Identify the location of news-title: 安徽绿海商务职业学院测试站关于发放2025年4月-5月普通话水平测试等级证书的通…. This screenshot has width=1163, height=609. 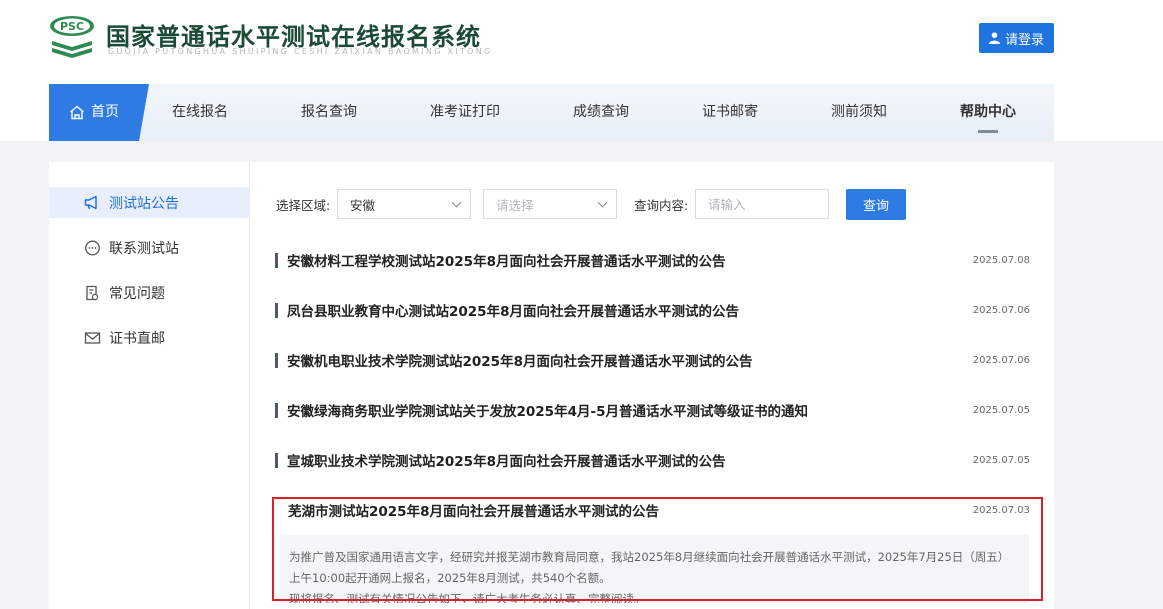
(547, 412).